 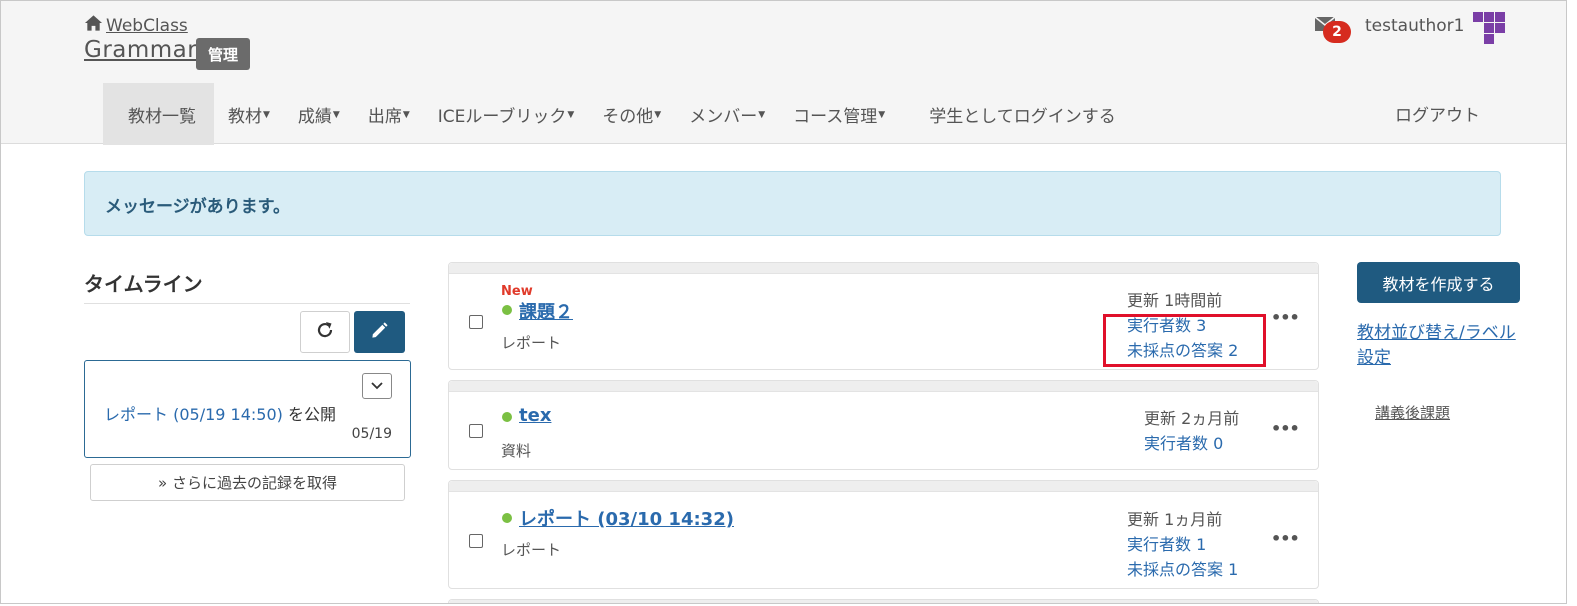 I want to click on nav-label: その他, so click(x=628, y=116).